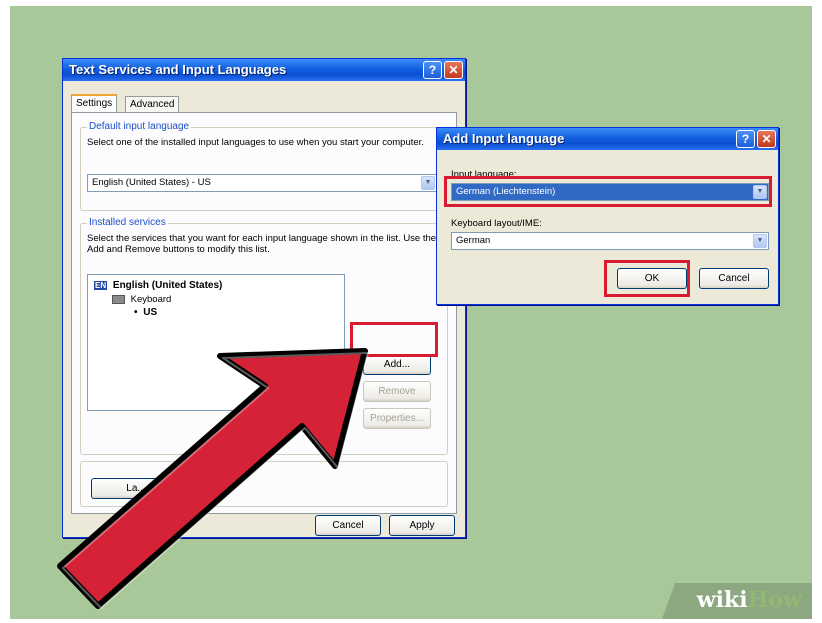 This screenshot has width=822, height=623. What do you see at coordinates (734, 278) in the screenshot?
I see `cancel-button: Cancel` at bounding box center [734, 278].